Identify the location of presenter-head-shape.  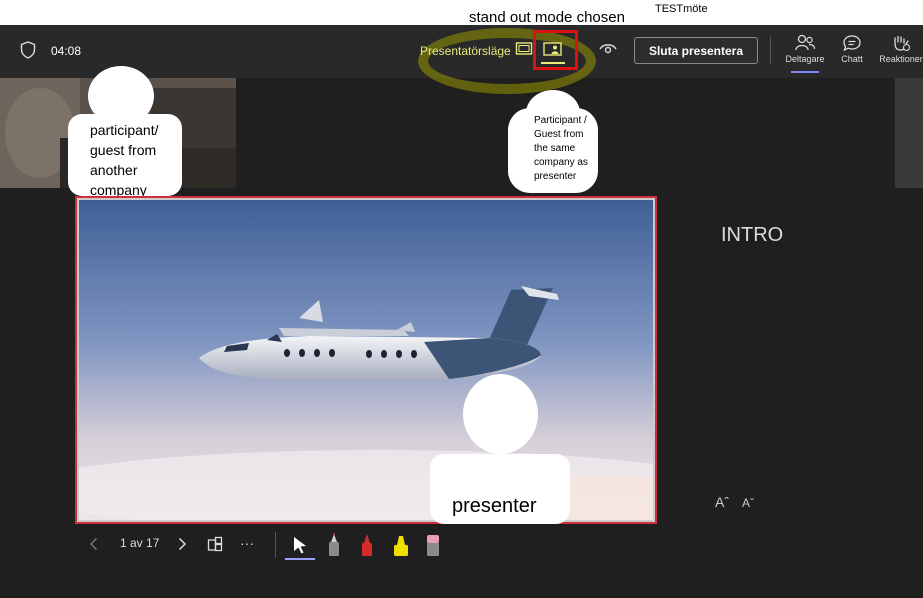
(500, 414).